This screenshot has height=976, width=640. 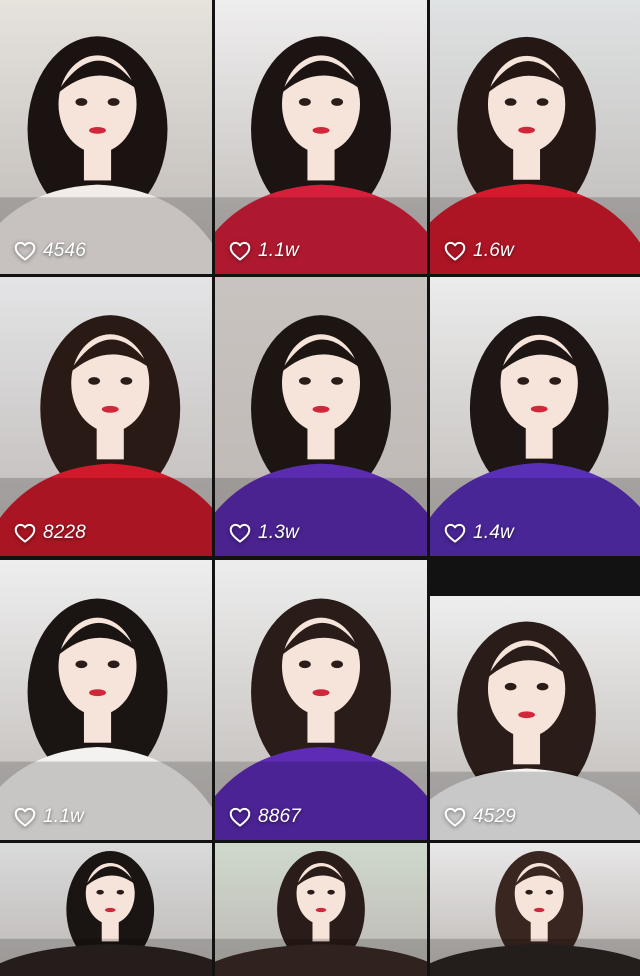 What do you see at coordinates (65, 250) in the screenshot?
I see `like-count-label: 4546` at bounding box center [65, 250].